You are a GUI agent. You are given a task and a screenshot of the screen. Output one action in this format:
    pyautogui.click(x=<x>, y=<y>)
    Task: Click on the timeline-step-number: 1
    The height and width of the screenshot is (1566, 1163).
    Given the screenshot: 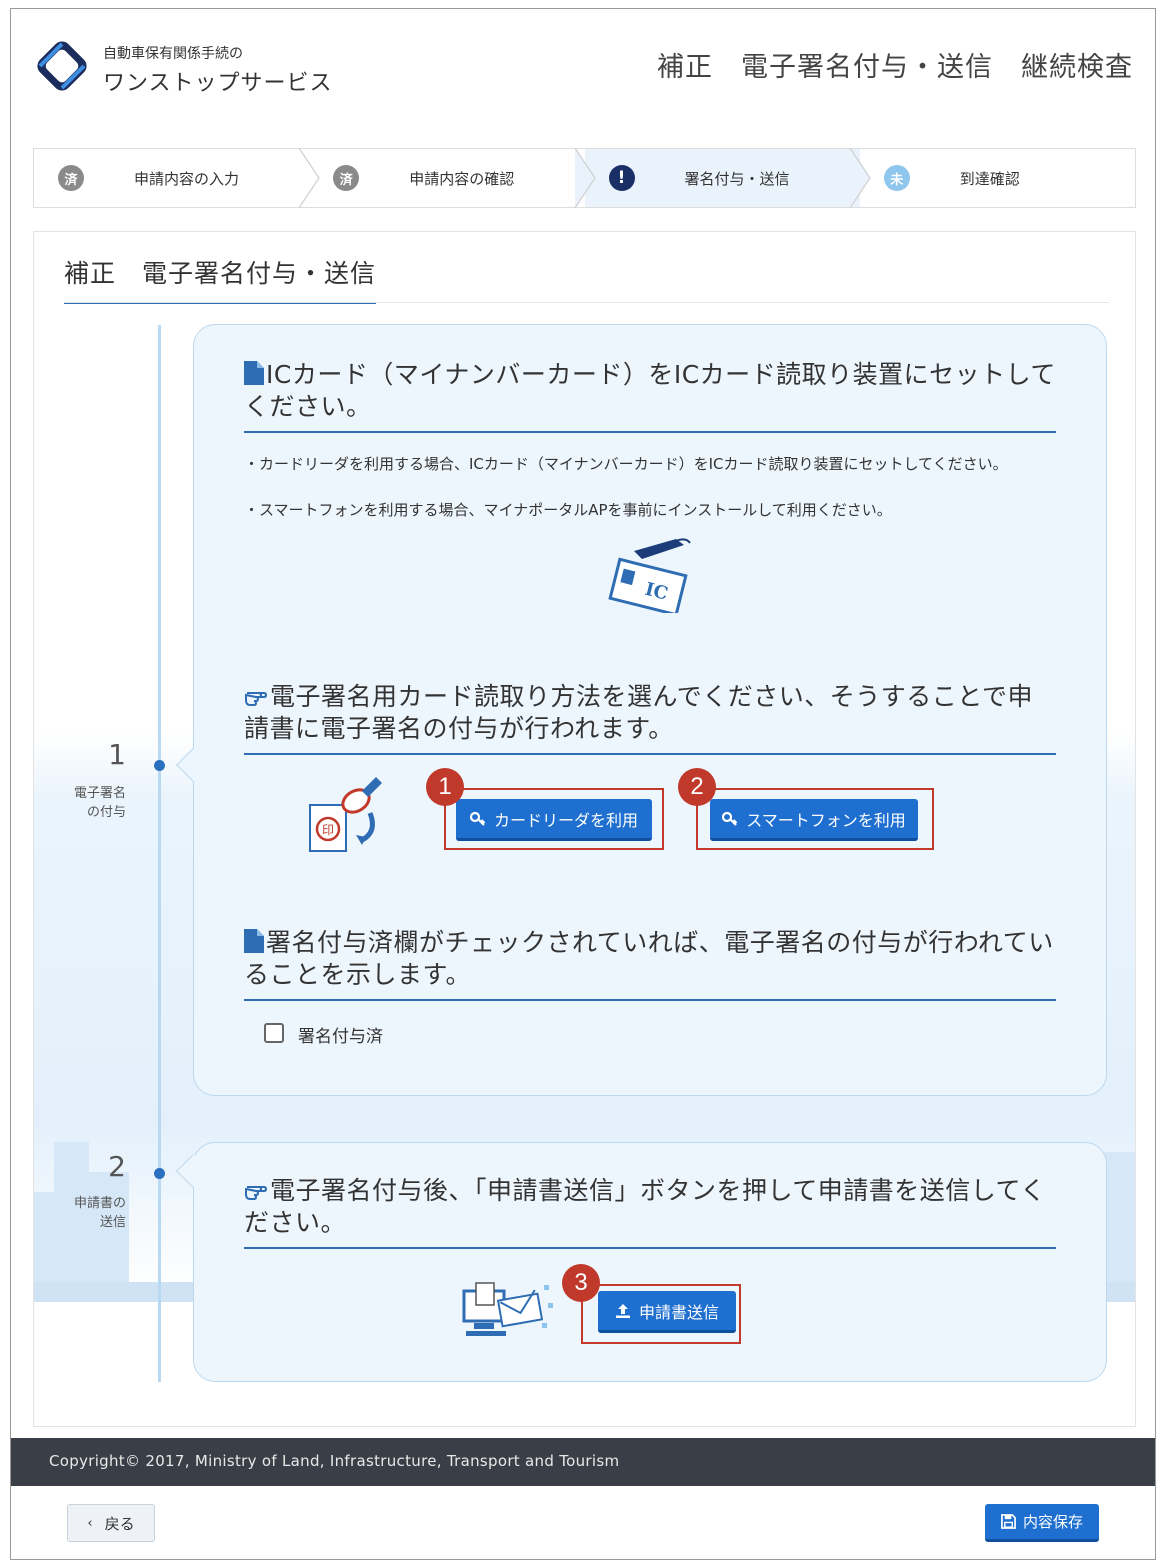 What is the action you would take?
    pyautogui.click(x=117, y=754)
    